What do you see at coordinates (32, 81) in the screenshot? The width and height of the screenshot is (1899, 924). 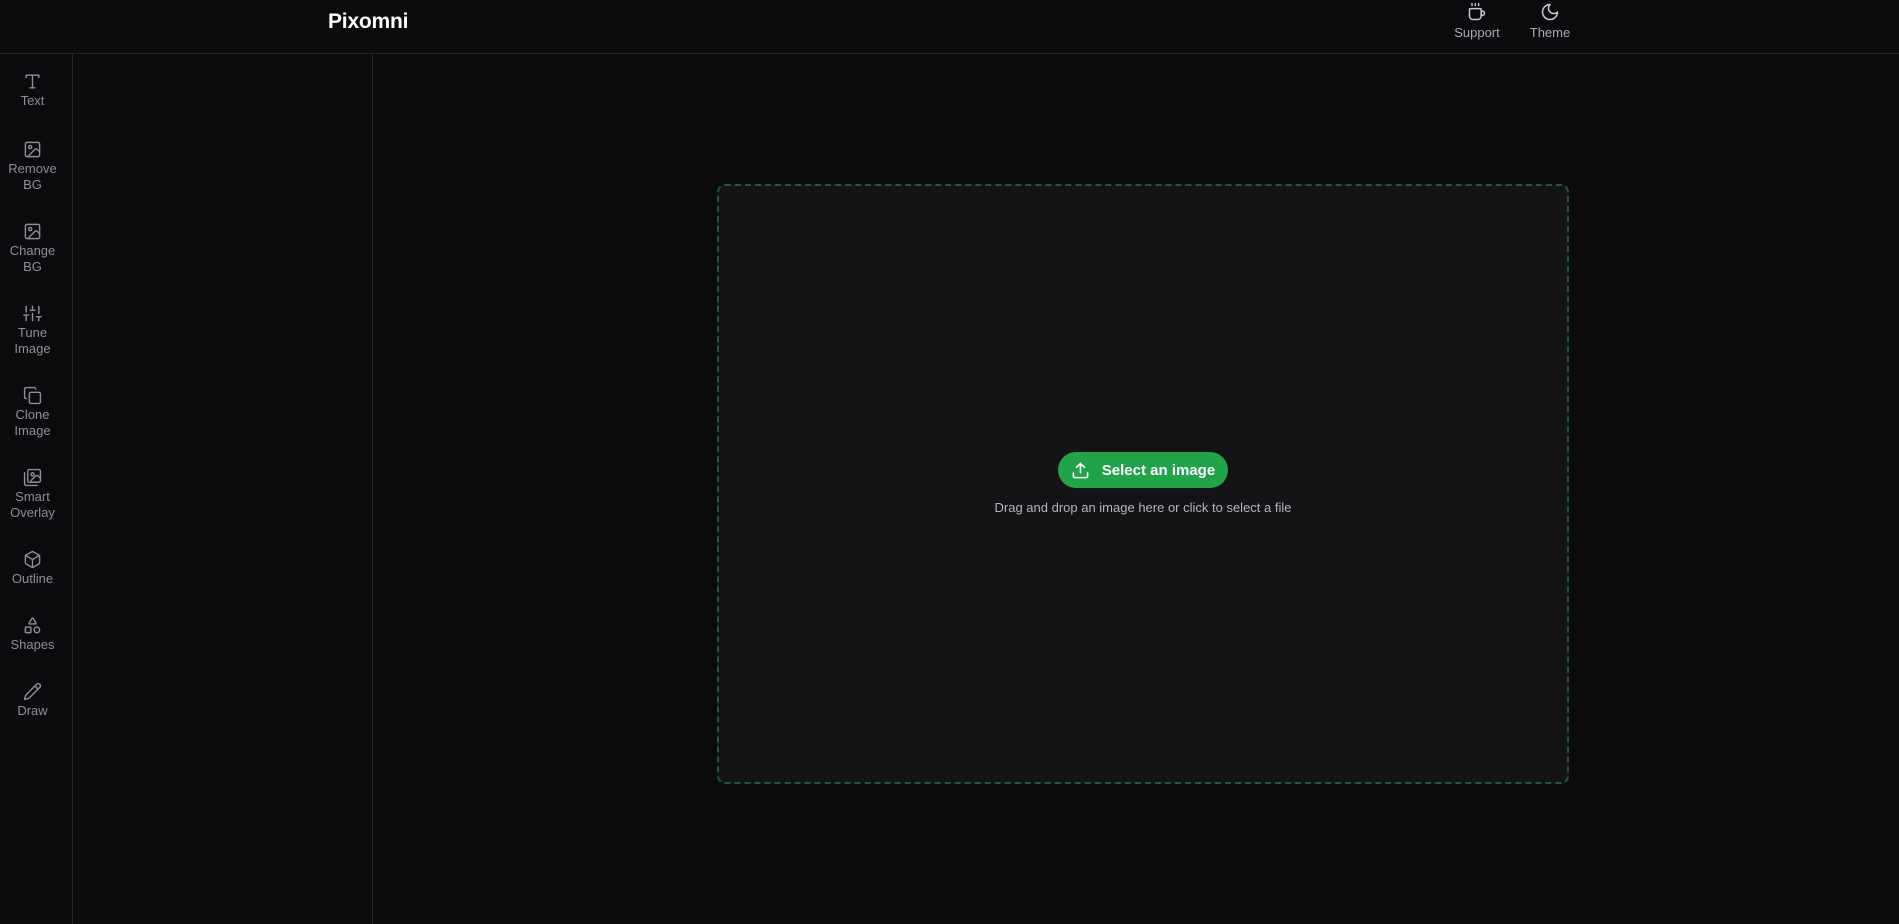 I see `text-icon` at bounding box center [32, 81].